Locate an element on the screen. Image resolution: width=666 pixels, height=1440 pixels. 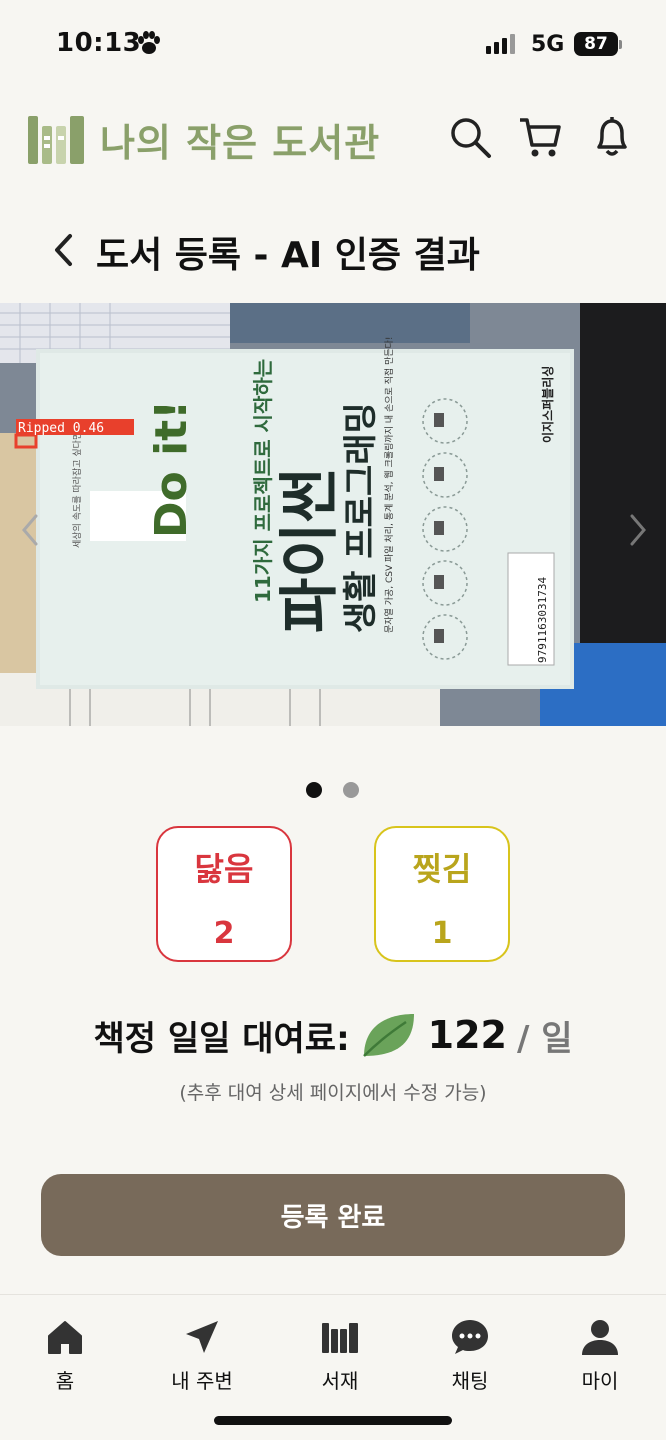
nav-home-label: 홈 is located at coordinates (65, 1381).